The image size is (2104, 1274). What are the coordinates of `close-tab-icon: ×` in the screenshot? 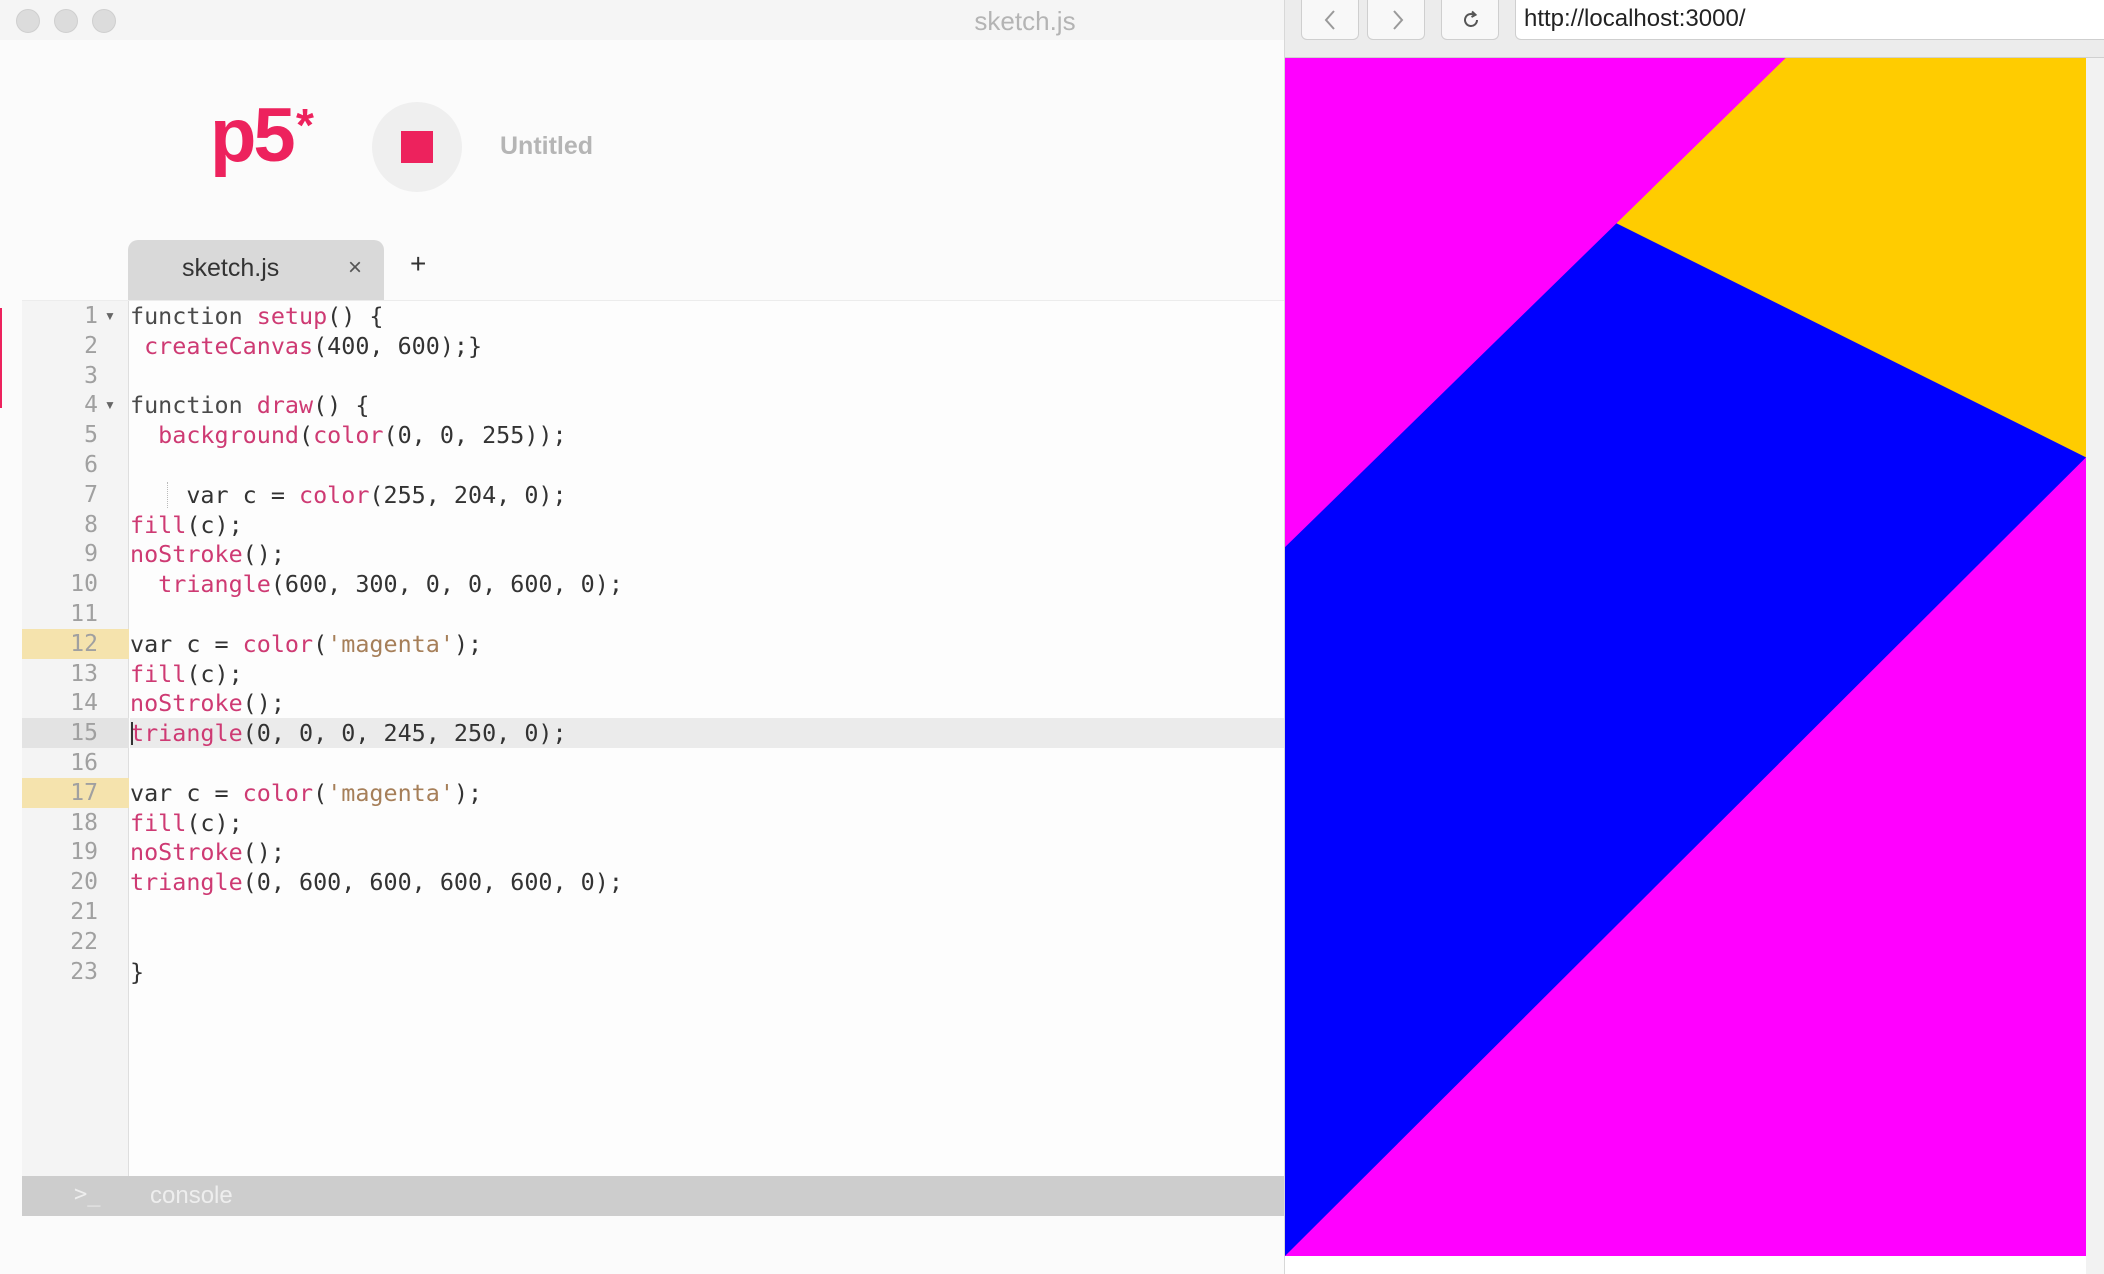 It's located at (355, 268).